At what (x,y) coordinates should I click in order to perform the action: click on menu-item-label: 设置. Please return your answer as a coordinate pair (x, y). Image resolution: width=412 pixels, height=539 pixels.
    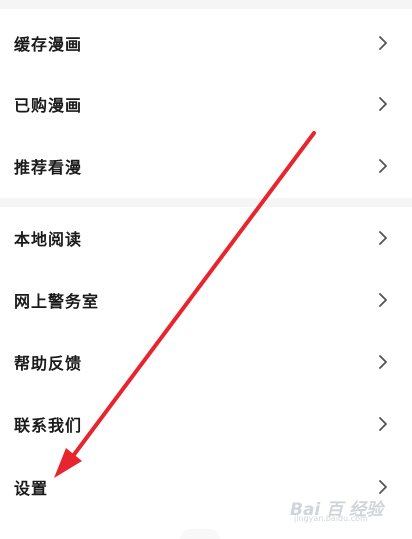
    Looking at the image, I should click on (31, 488).